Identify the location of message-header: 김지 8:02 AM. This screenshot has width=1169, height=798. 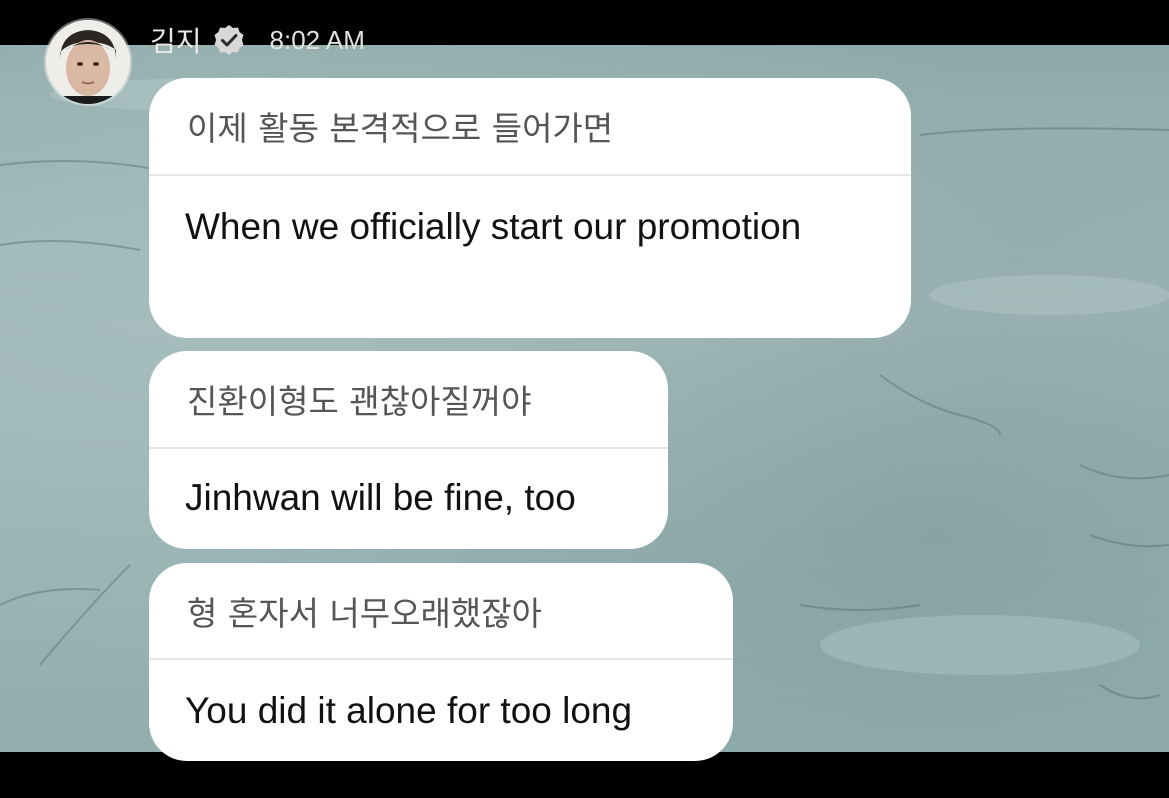
(257, 40).